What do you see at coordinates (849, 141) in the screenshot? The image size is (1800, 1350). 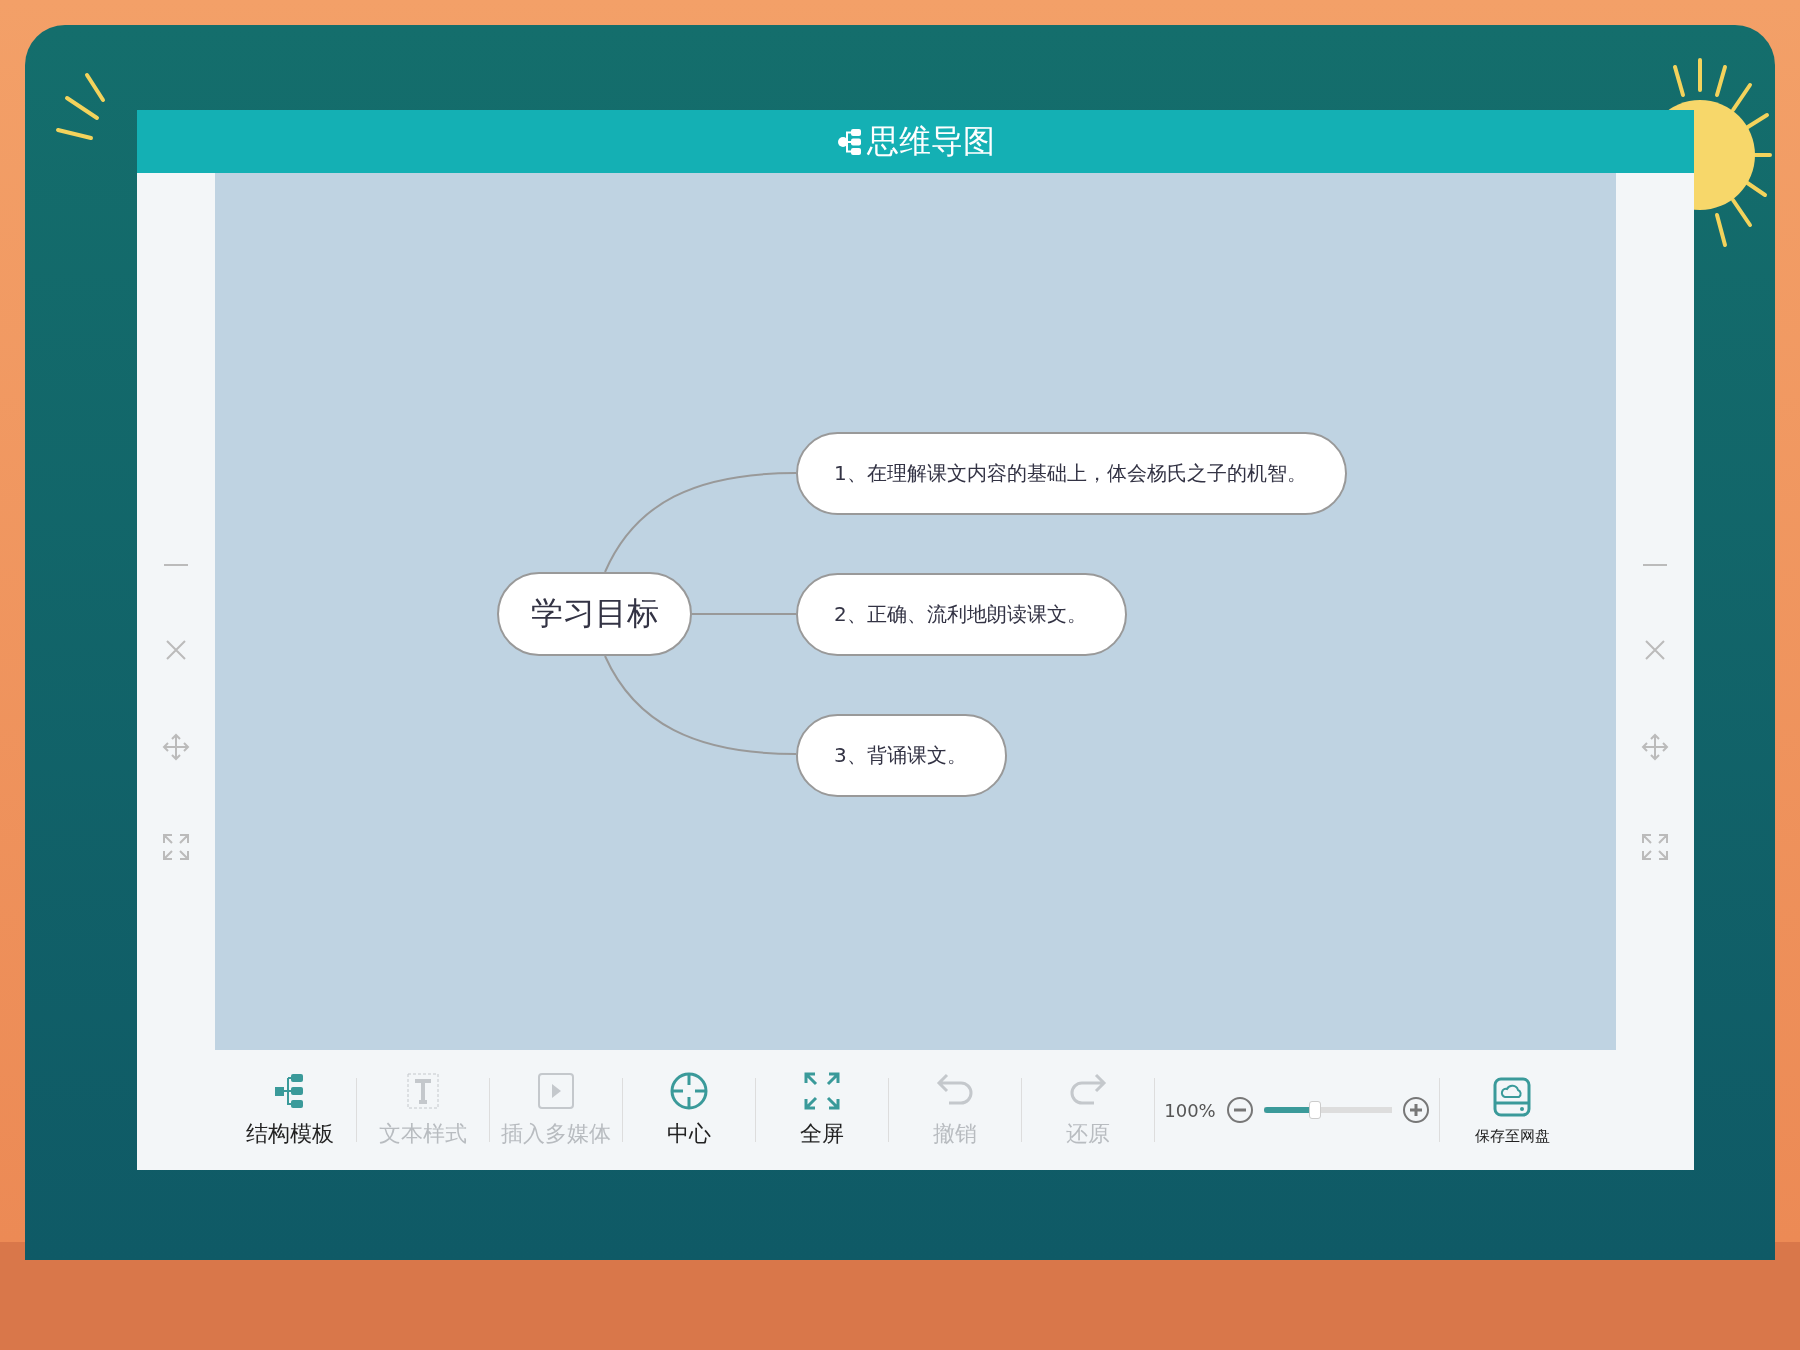 I see `mind-map-logo-icon` at bounding box center [849, 141].